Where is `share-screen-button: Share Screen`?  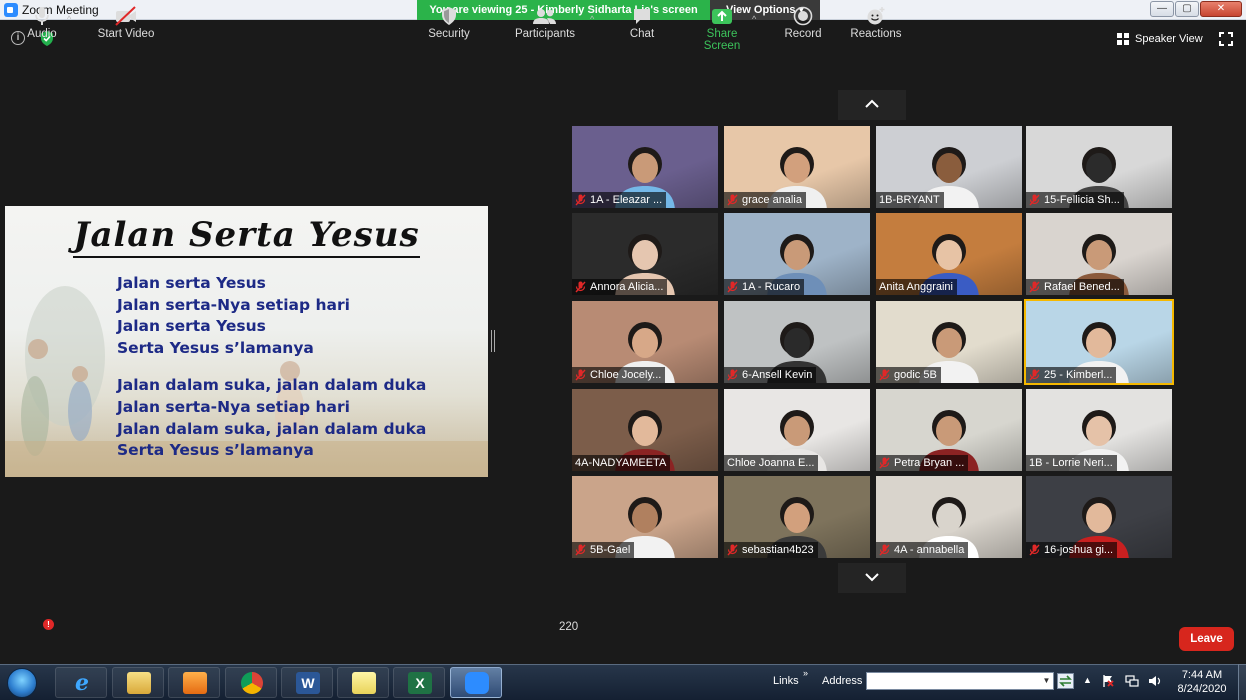 share-screen-button: Share Screen is located at coordinates (722, 29).